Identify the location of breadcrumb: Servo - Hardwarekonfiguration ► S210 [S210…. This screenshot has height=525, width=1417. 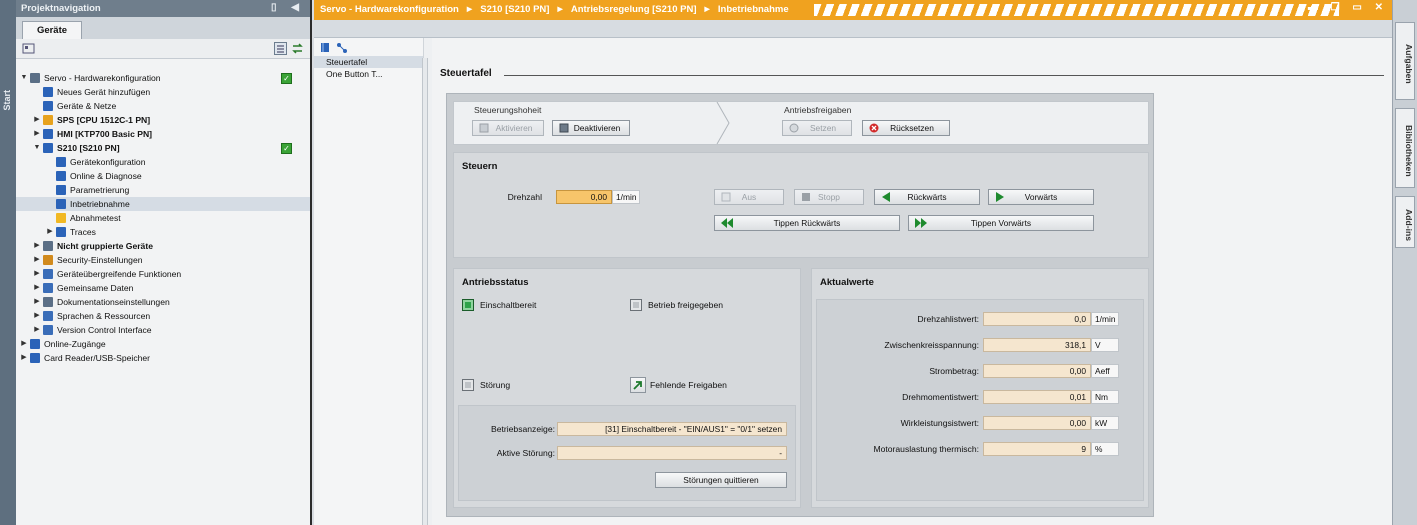
(554, 9).